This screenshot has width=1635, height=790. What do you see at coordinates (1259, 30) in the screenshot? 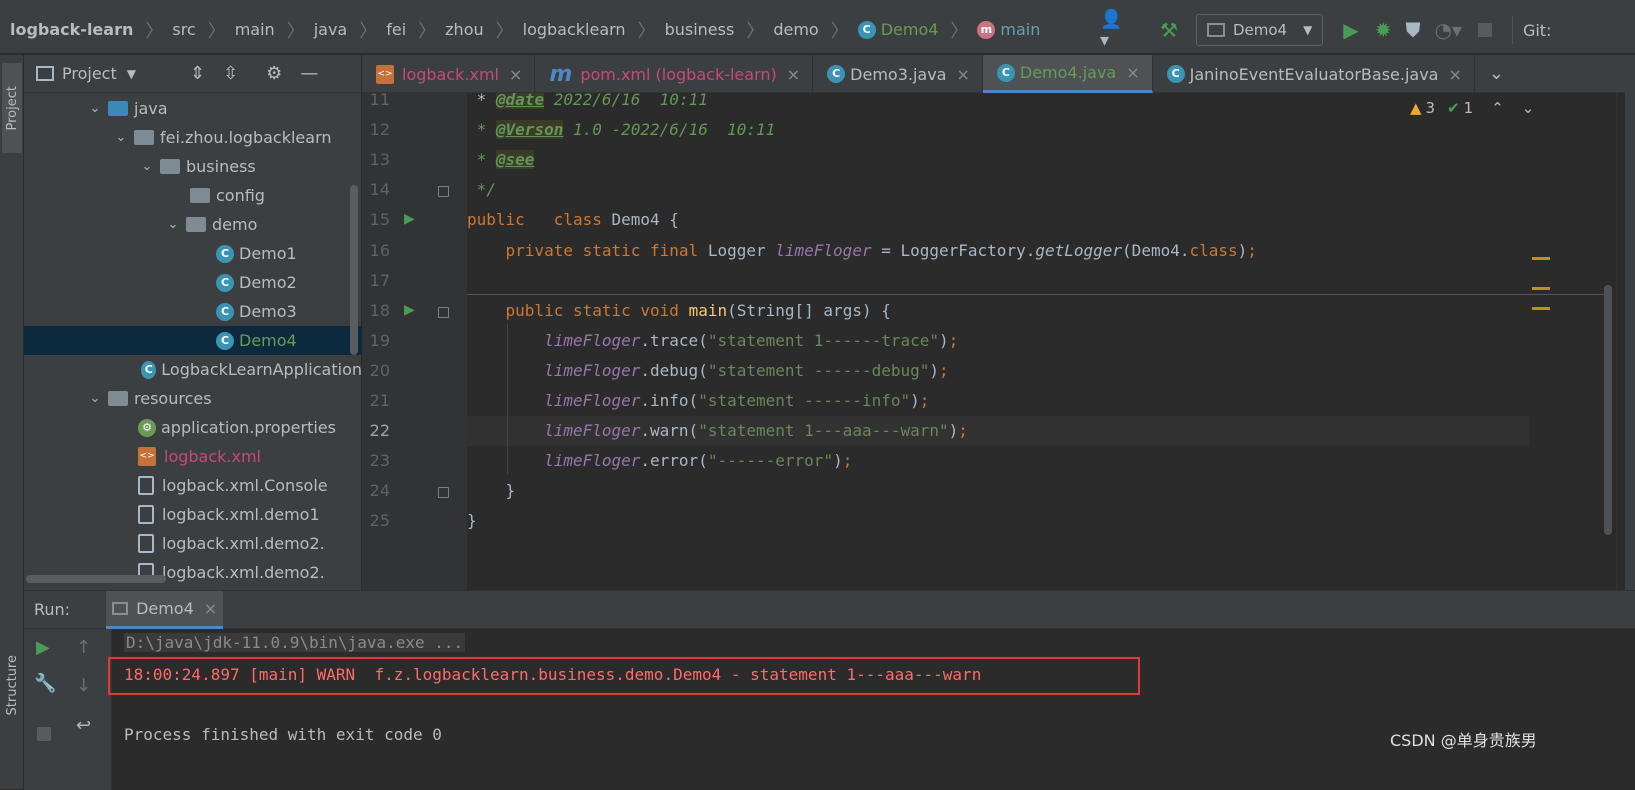
I see `run-configuration-selector: Demo4 ▼` at bounding box center [1259, 30].